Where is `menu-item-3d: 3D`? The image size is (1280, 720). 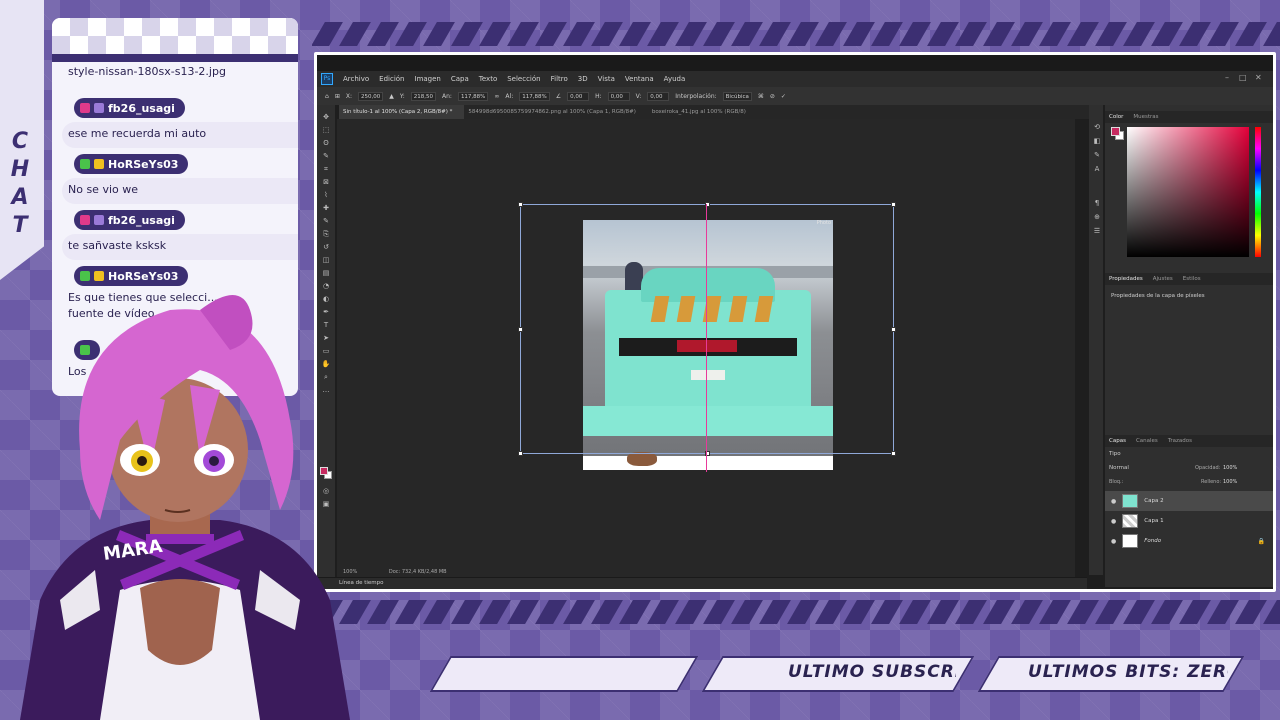
menu-item-3d: 3D is located at coordinates (583, 79).